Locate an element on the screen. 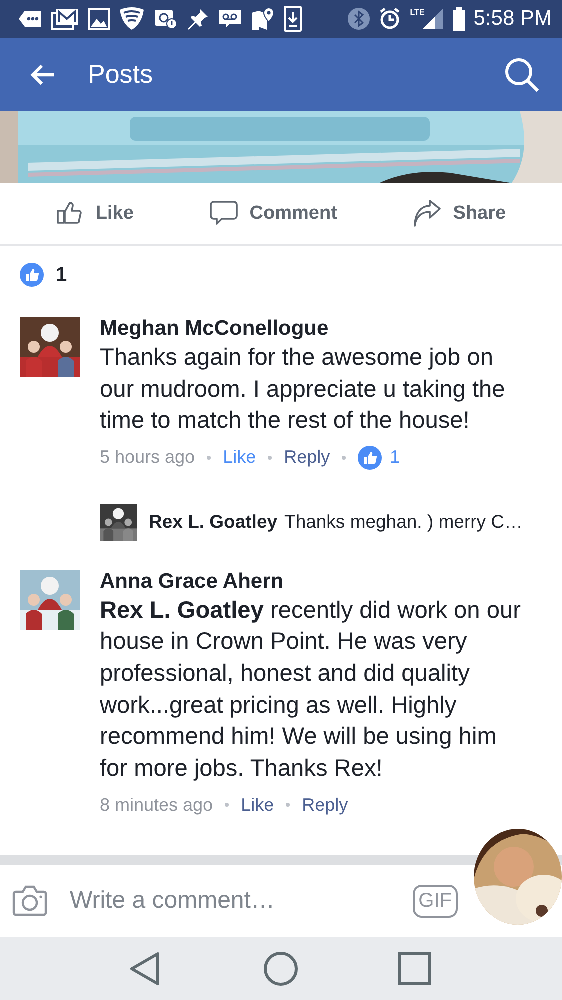  back-button is located at coordinates (43, 75).